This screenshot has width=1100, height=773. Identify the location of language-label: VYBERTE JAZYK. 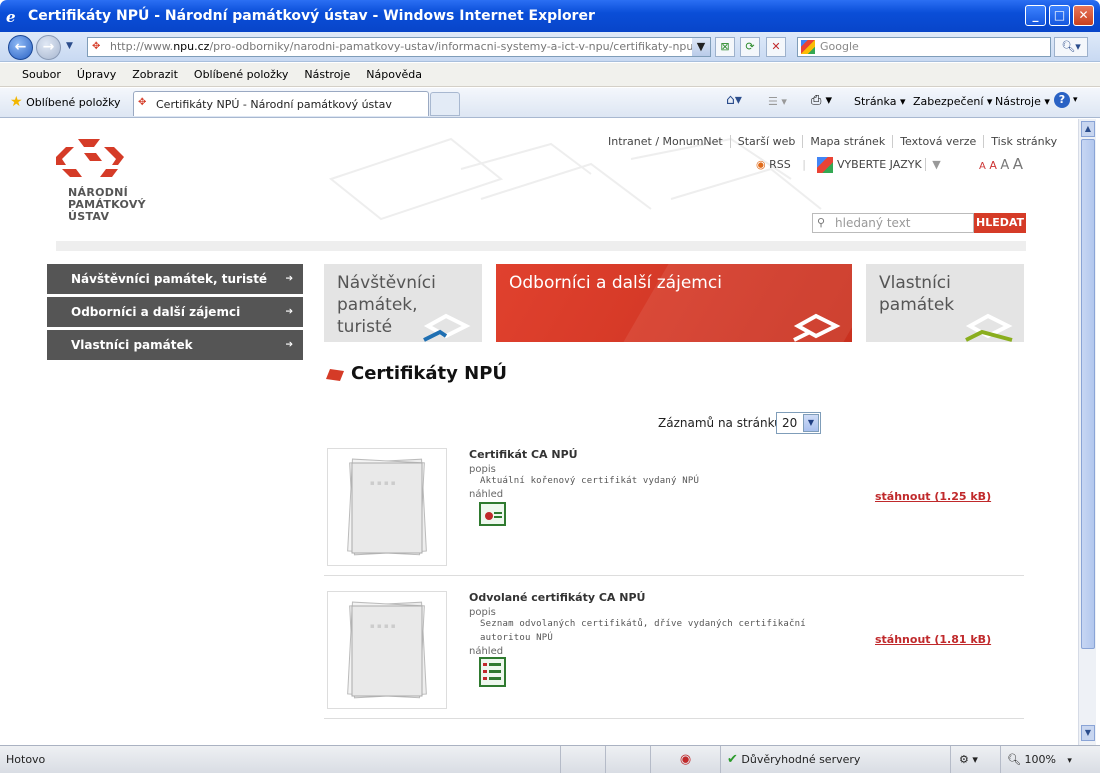
(879, 164).